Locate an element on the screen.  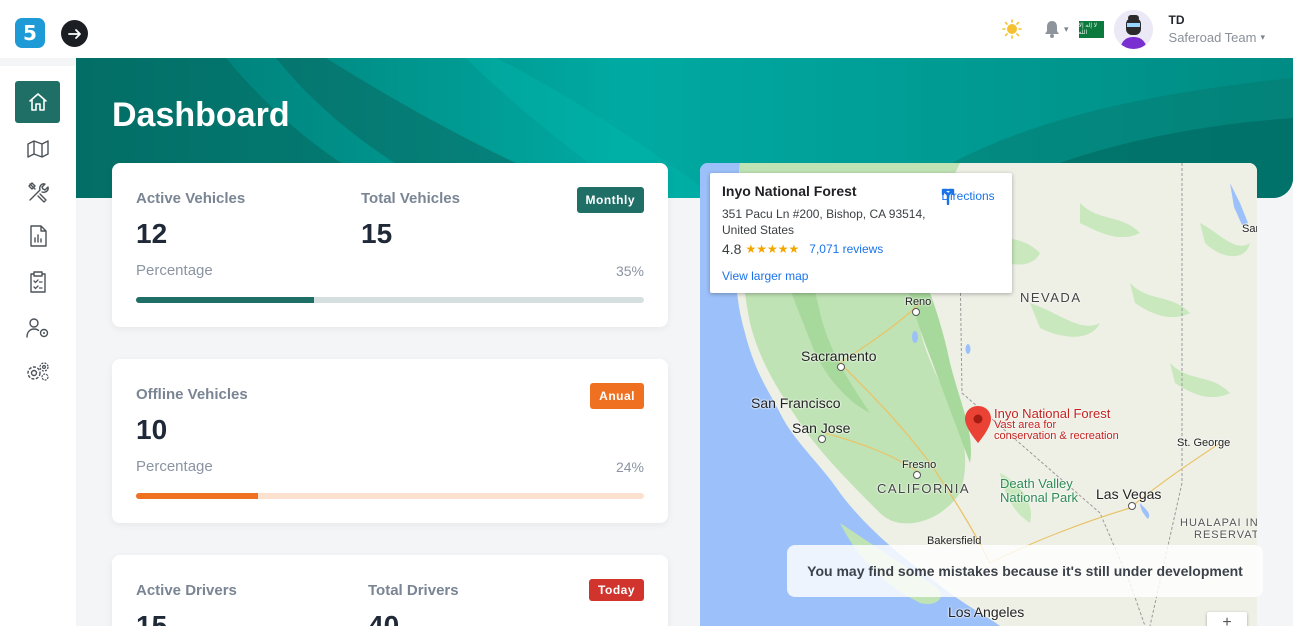
rating-value: 4.8 is located at coordinates (732, 249).